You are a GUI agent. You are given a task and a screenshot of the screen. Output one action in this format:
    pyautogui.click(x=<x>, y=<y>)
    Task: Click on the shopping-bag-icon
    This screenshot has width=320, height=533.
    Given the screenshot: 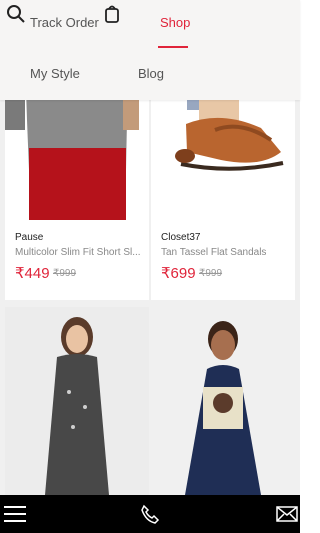 What is the action you would take?
    pyautogui.click(x=112, y=13)
    